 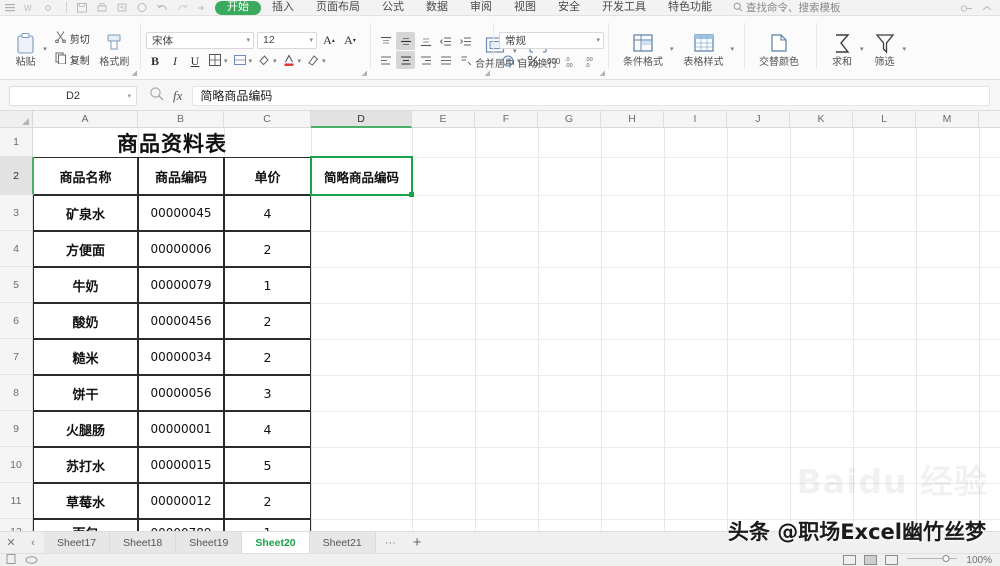 I want to click on table-cell-code: 00000006, so click(x=181, y=249).